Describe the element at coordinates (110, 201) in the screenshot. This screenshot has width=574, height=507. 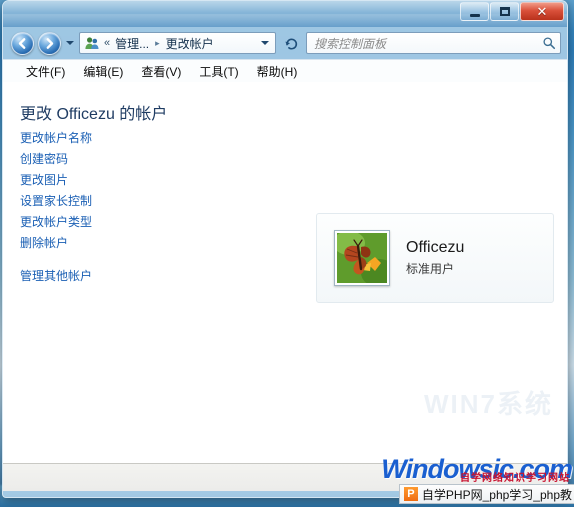
I see `task-link-set-parental-controls: 设置家长控制` at that location.